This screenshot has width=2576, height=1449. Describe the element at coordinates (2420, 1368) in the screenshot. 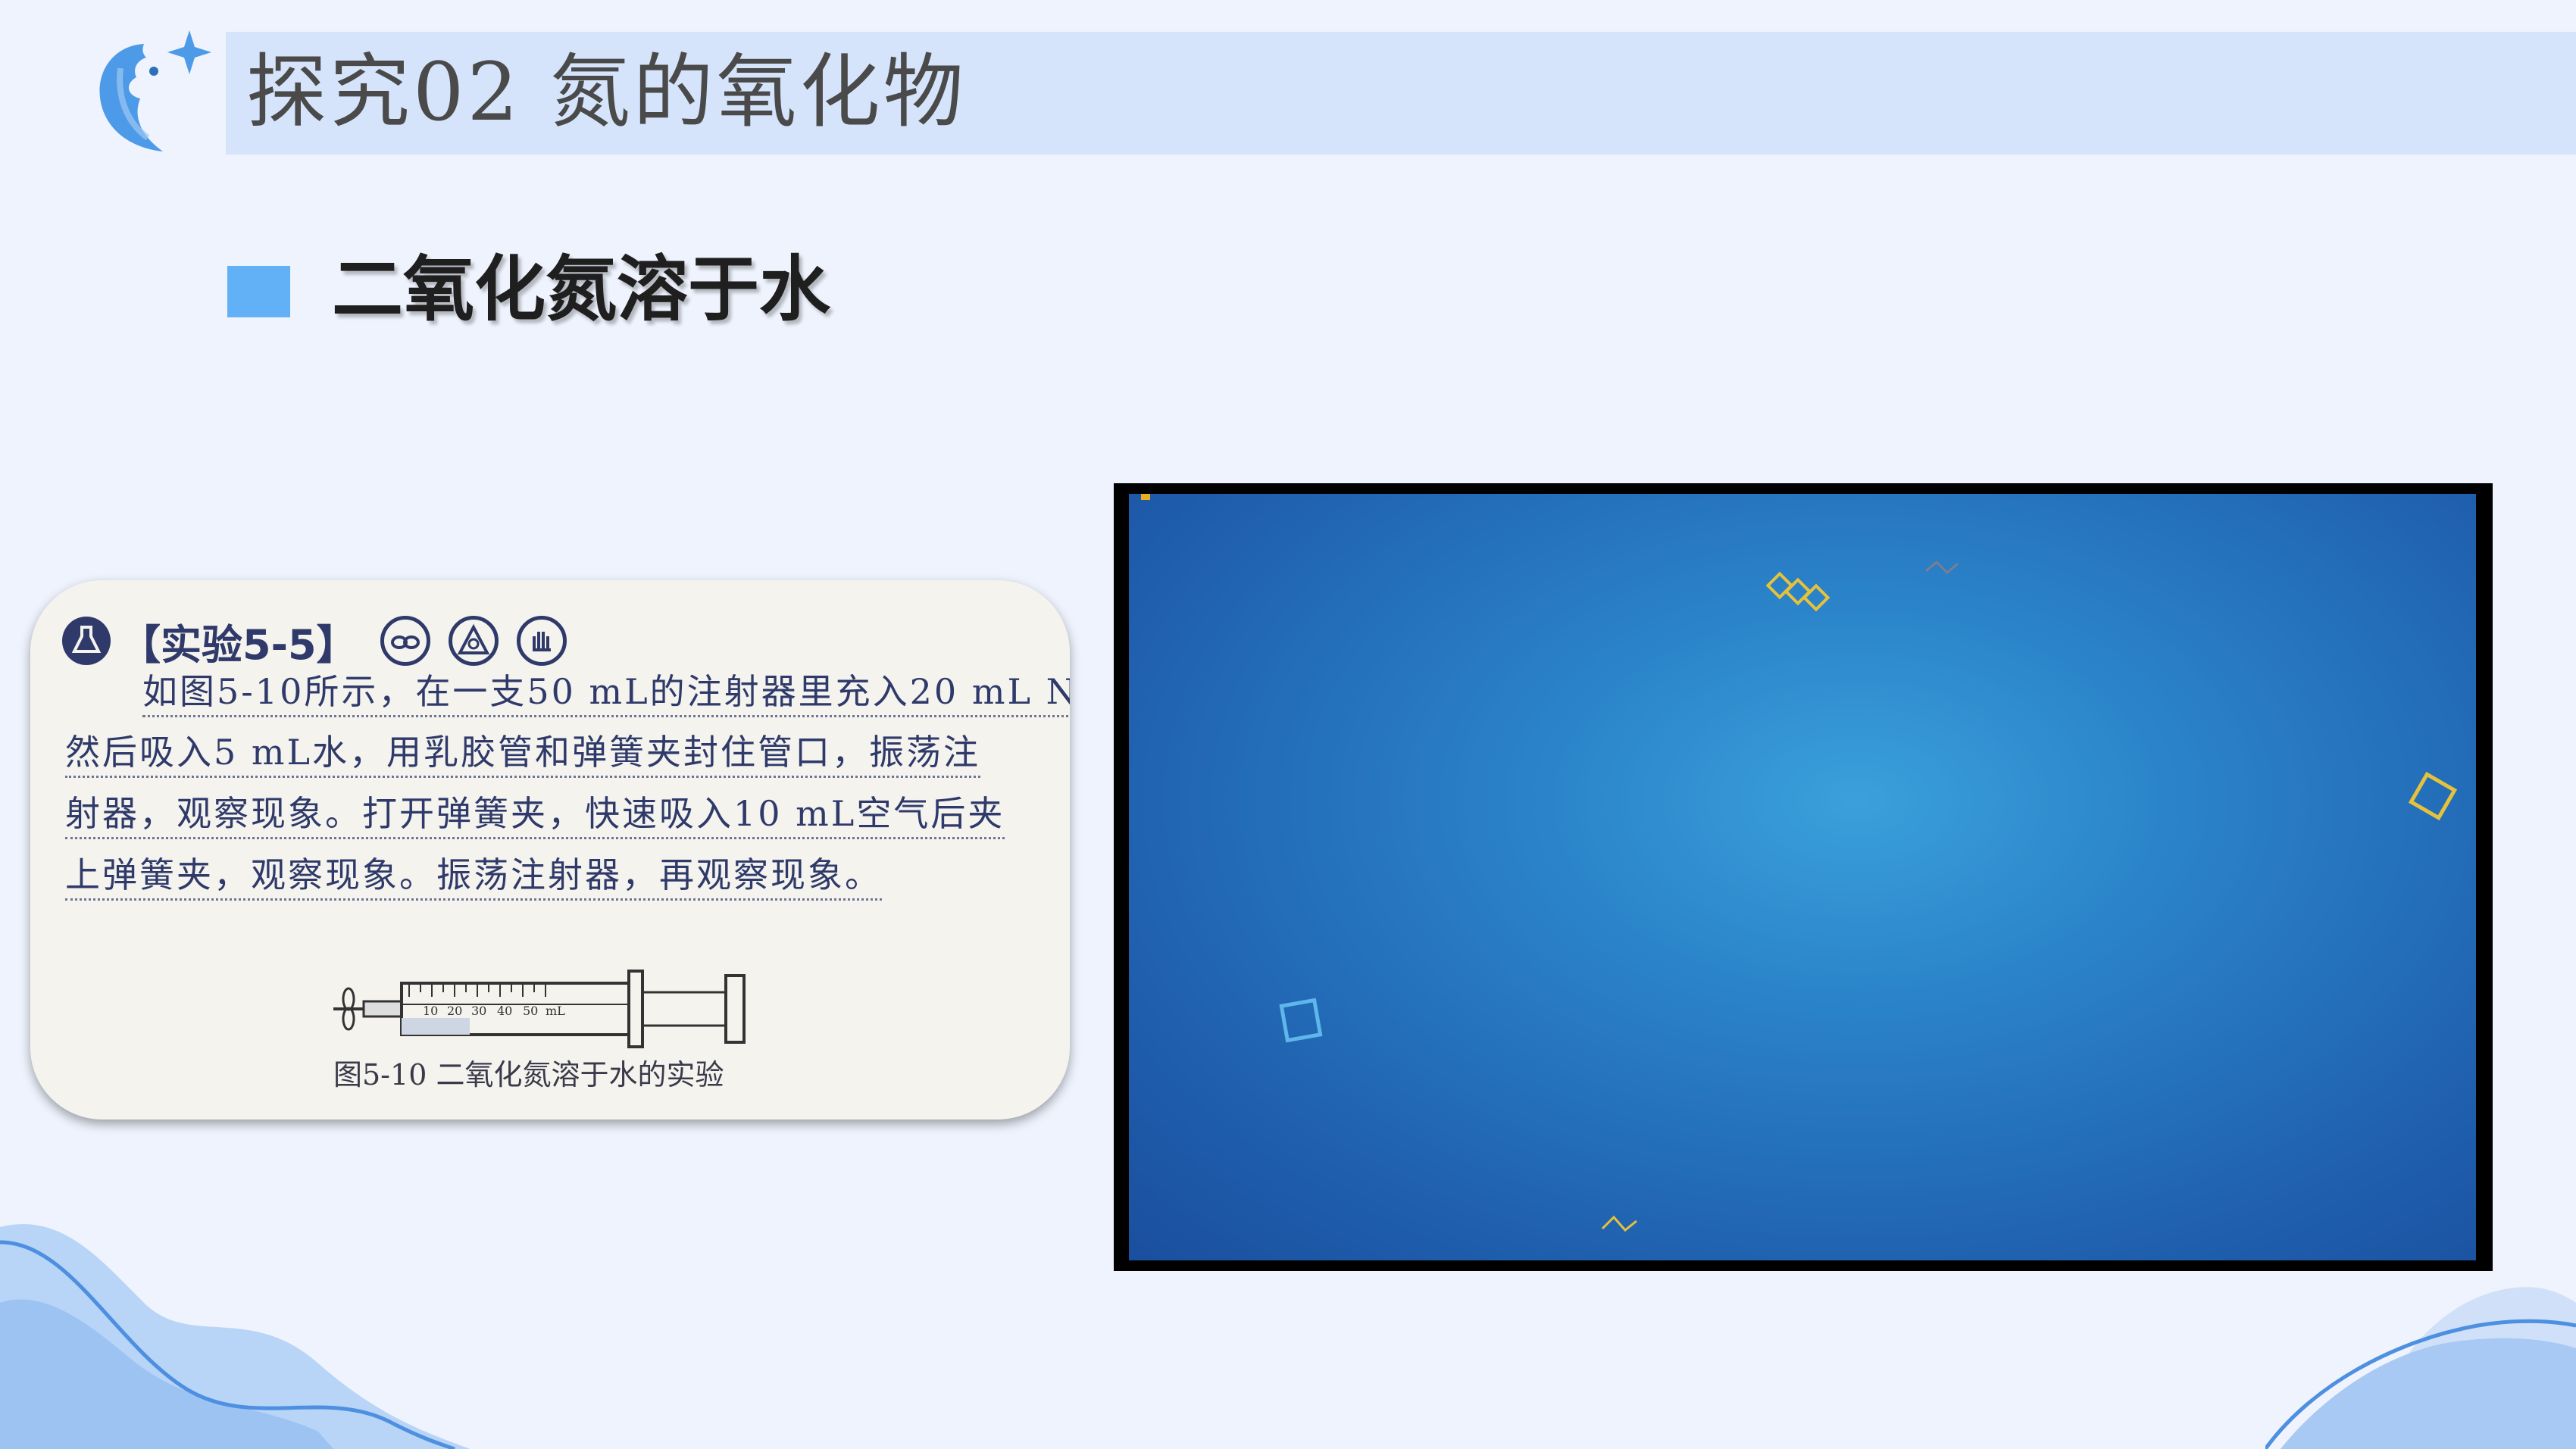

I see `decorative-wave-right` at that location.